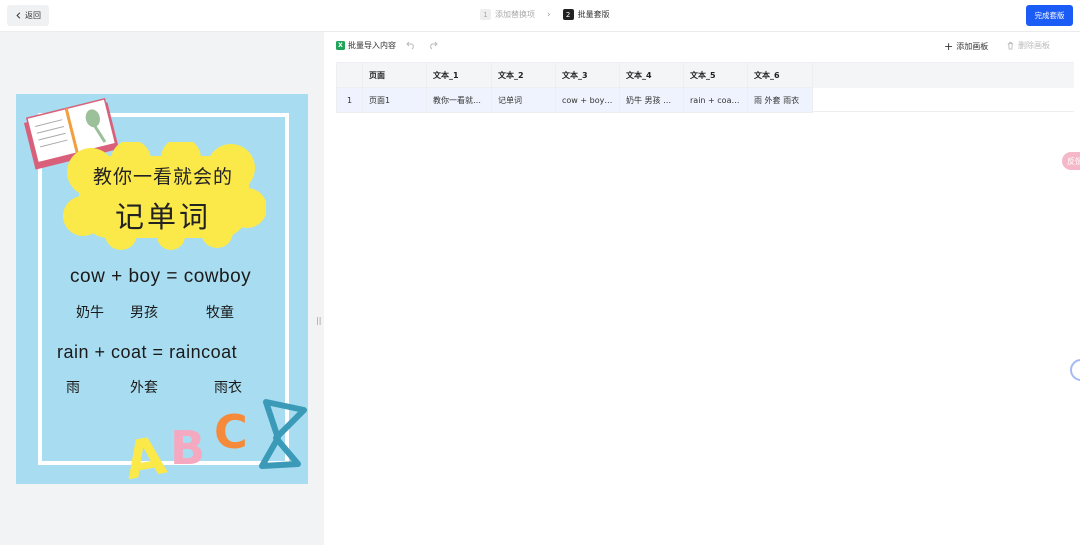 The width and height of the screenshot is (1080, 545). Describe the element at coordinates (459, 100) in the screenshot. I see `table-cell: 教你一看就会的` at that location.